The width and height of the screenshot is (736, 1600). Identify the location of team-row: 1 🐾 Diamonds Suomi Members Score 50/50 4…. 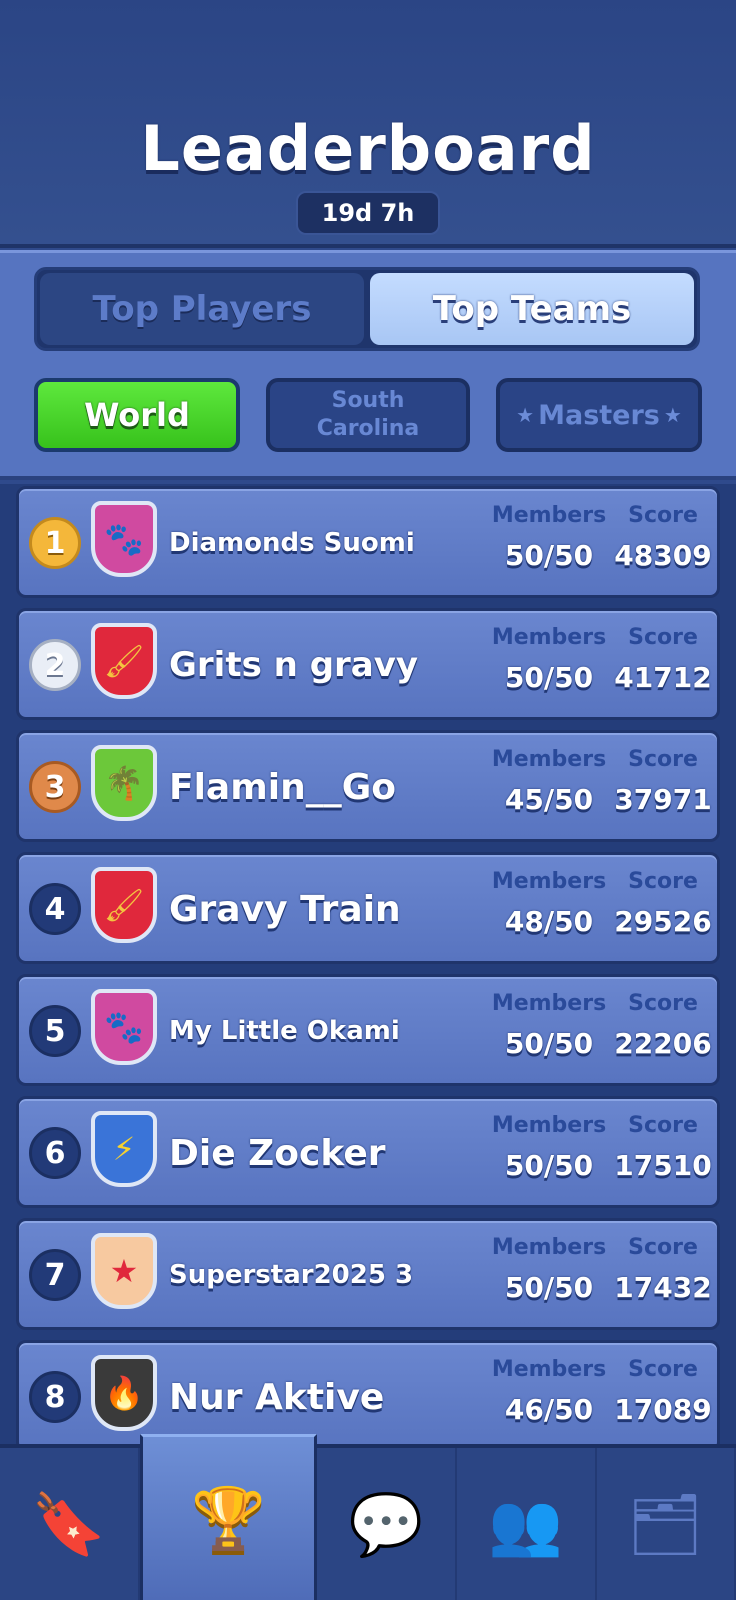
(368, 542).